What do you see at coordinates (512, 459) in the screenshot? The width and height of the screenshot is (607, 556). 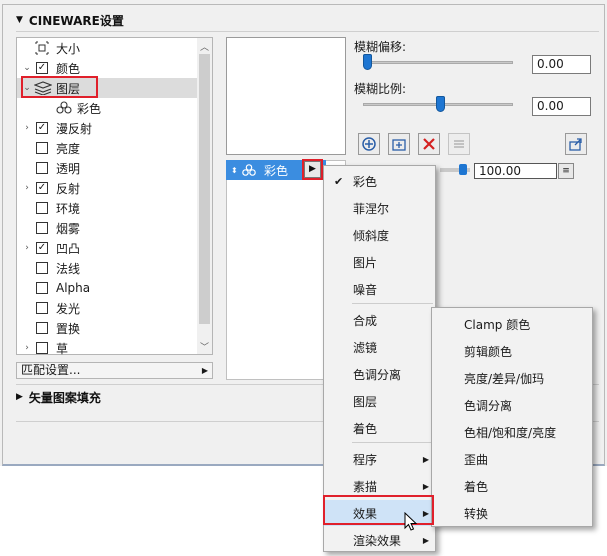 I see `effects-menu-item: 歪曲` at bounding box center [512, 459].